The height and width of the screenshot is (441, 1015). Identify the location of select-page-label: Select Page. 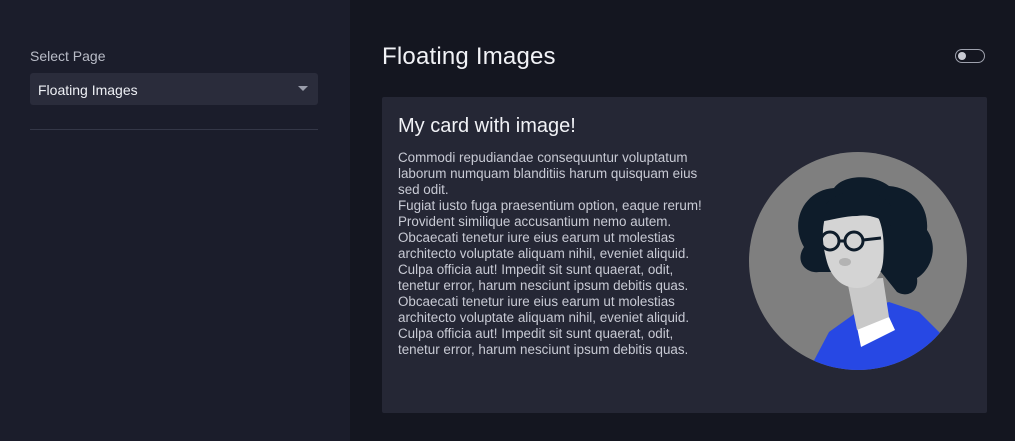
(68, 56).